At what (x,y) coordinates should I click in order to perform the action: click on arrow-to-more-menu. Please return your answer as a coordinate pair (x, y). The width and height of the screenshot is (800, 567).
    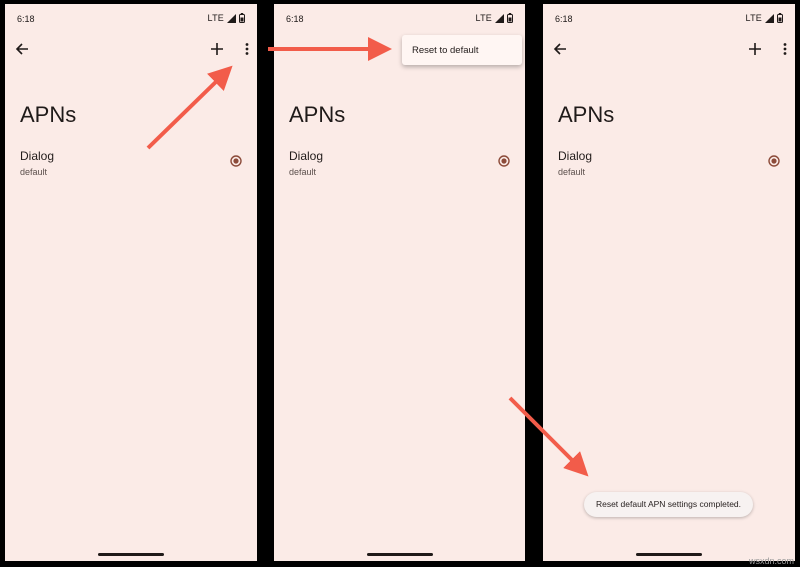
    Looking at the image, I should click on (189, 107).